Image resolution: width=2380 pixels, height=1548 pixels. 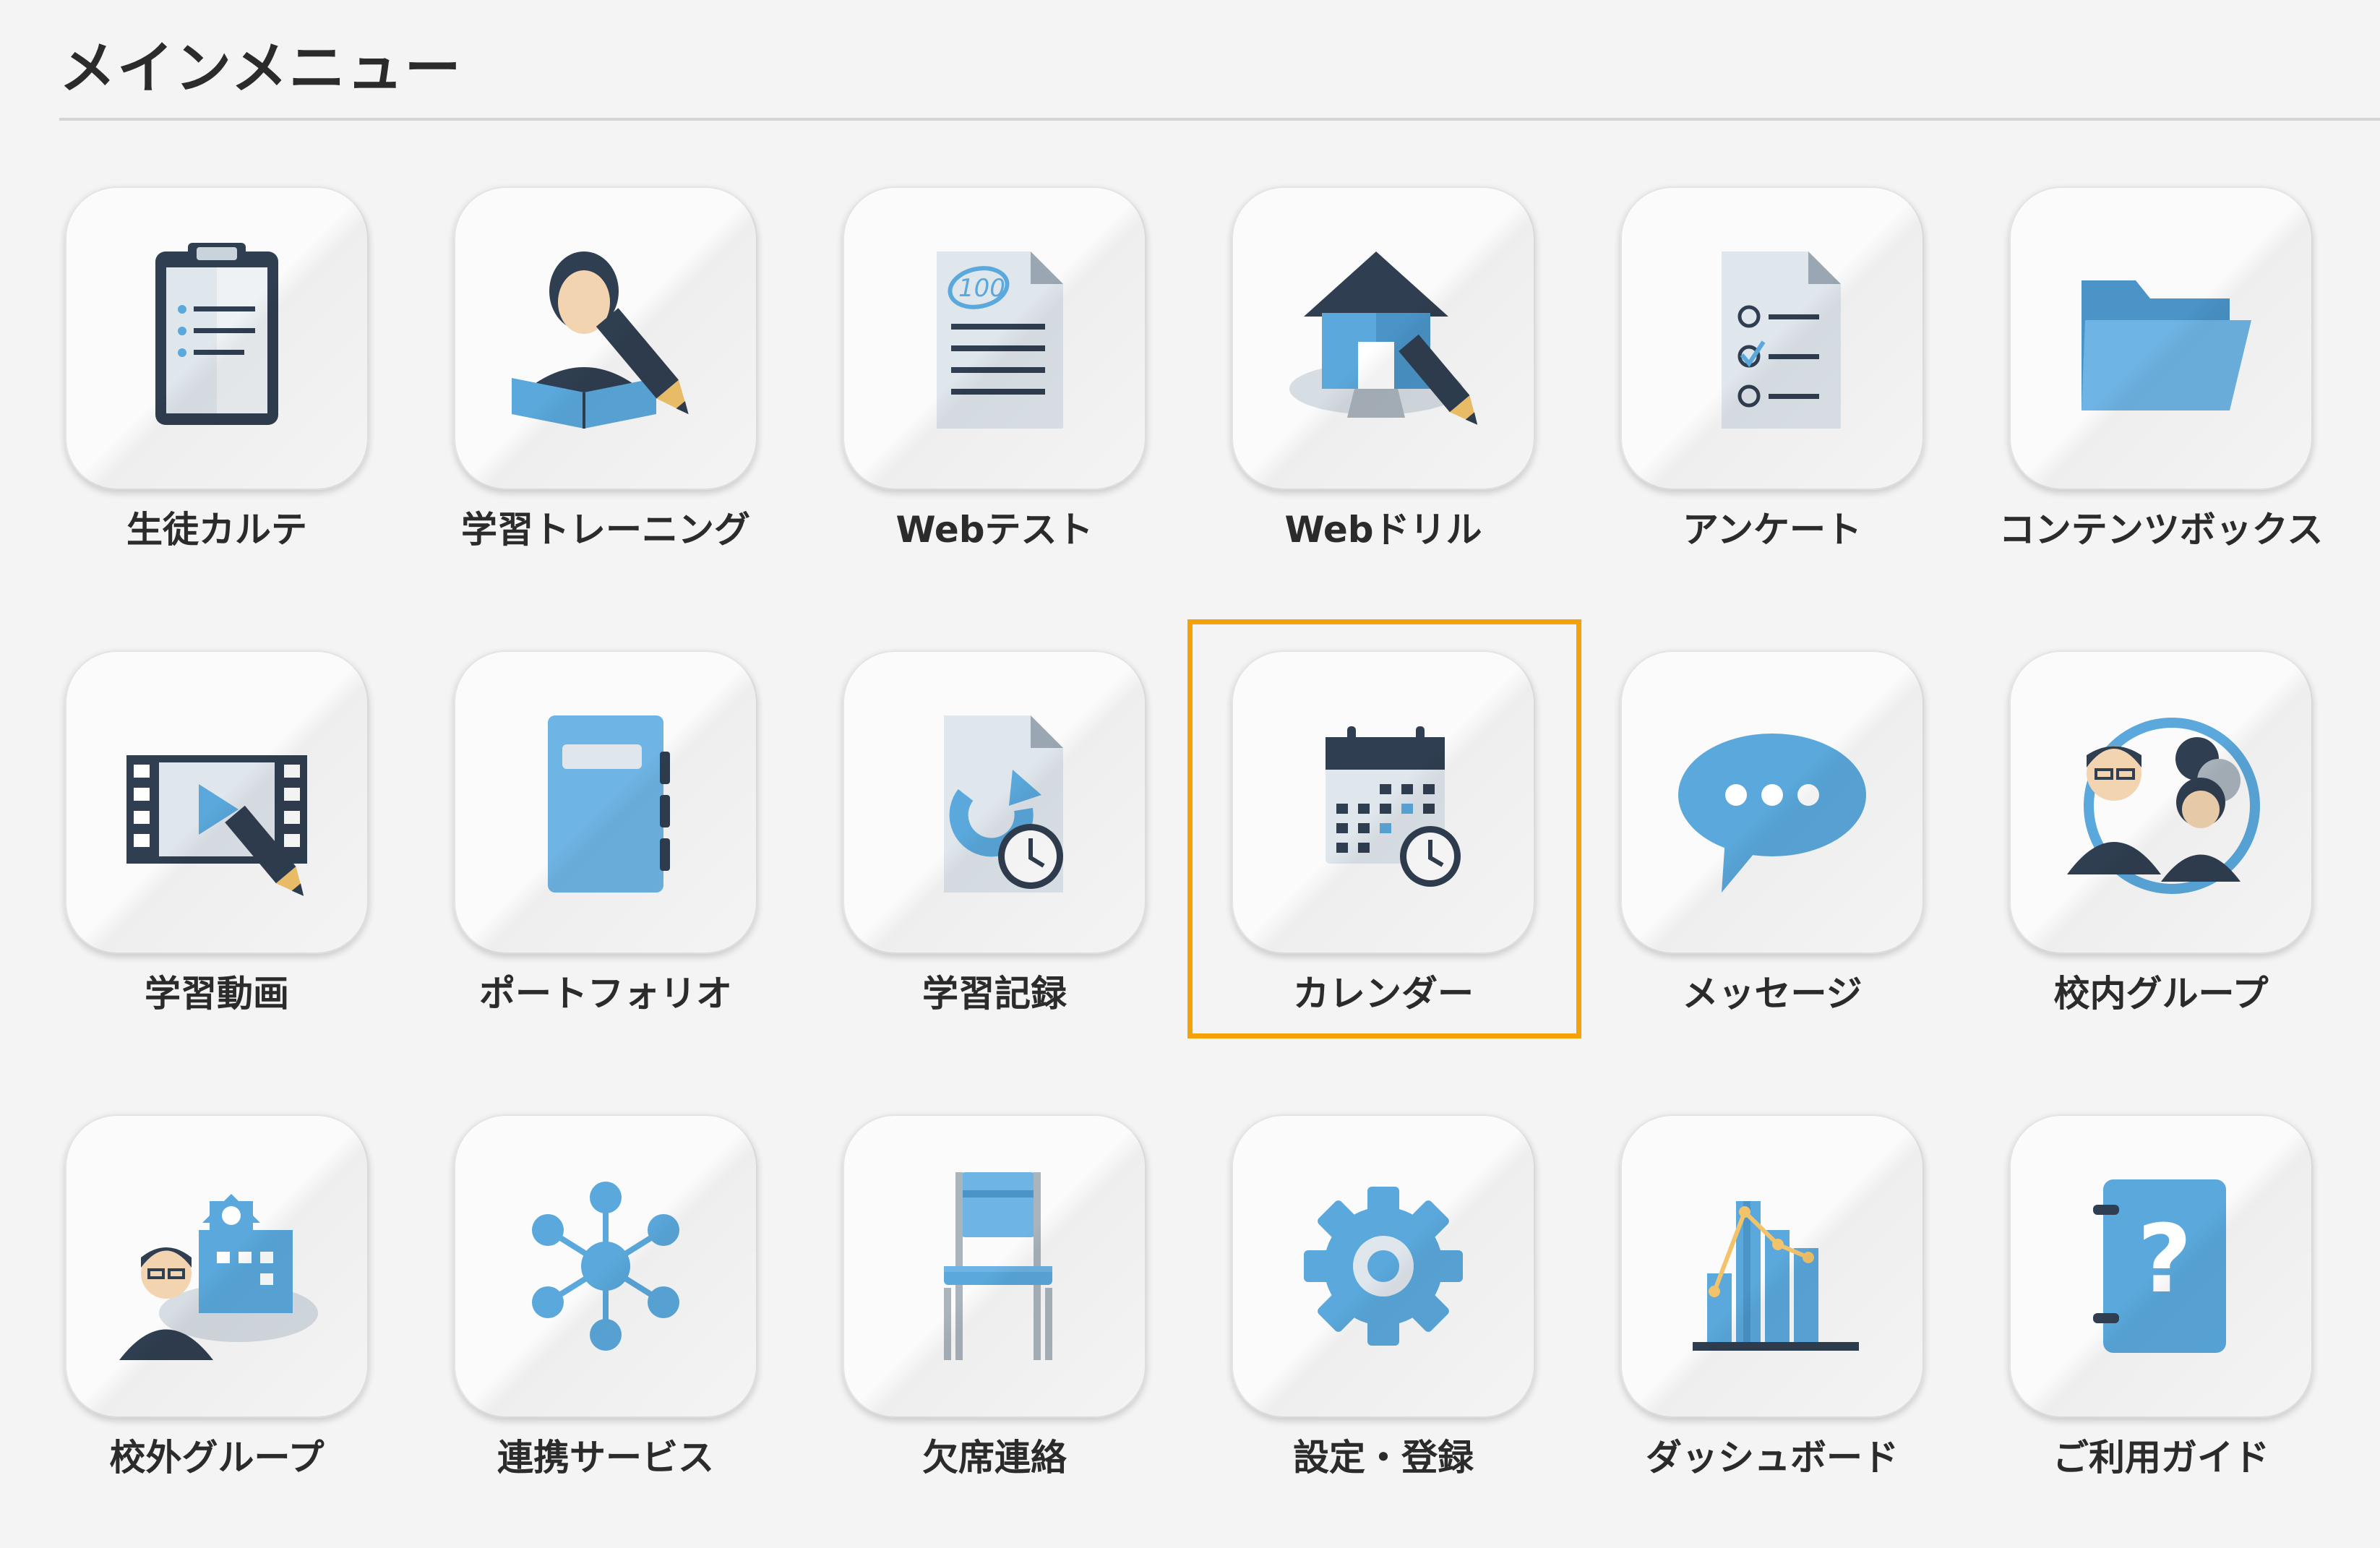 What do you see at coordinates (609, 804) in the screenshot?
I see `notebook-icon` at bounding box center [609, 804].